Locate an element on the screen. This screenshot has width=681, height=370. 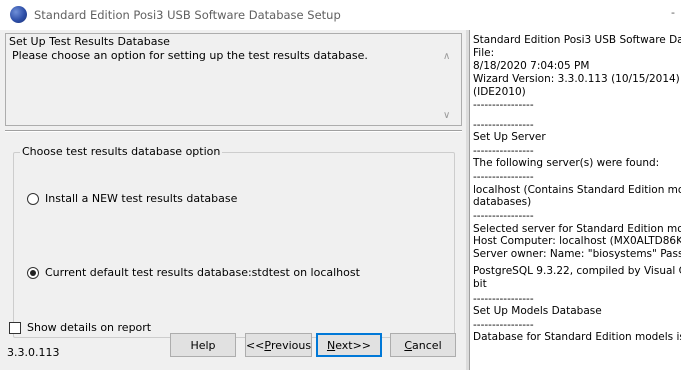
previous-rest: revious is located at coordinates (291, 345).